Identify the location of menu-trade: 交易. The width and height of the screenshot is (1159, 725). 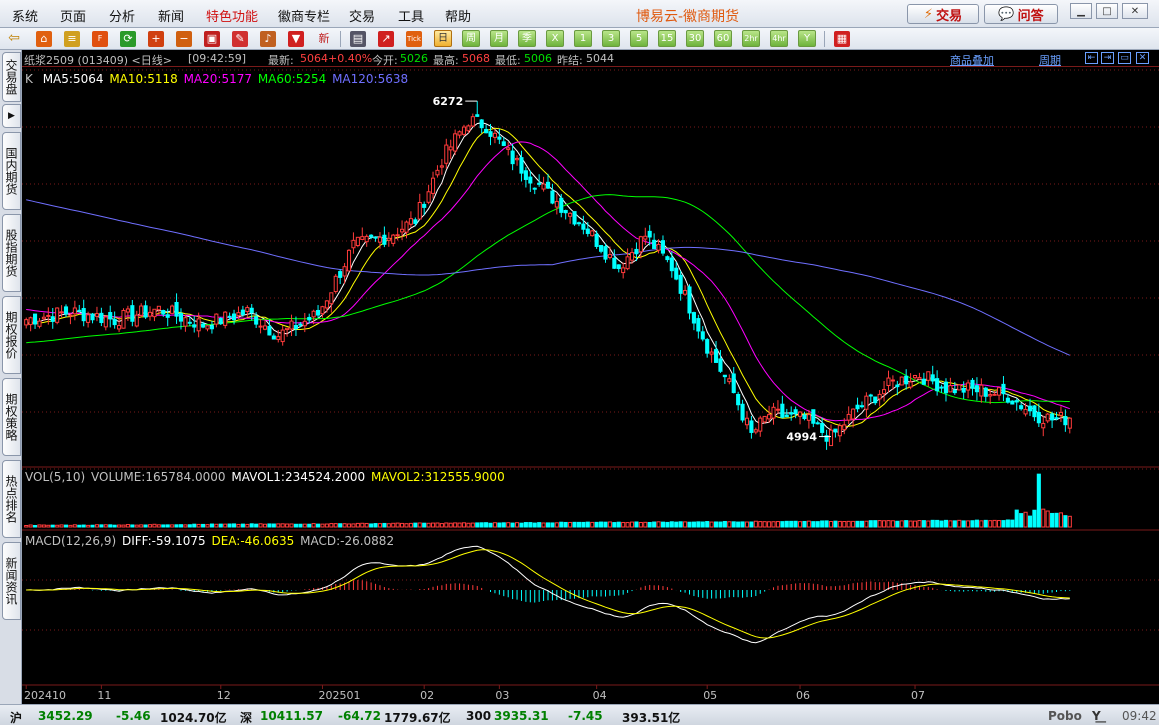
(362, 15).